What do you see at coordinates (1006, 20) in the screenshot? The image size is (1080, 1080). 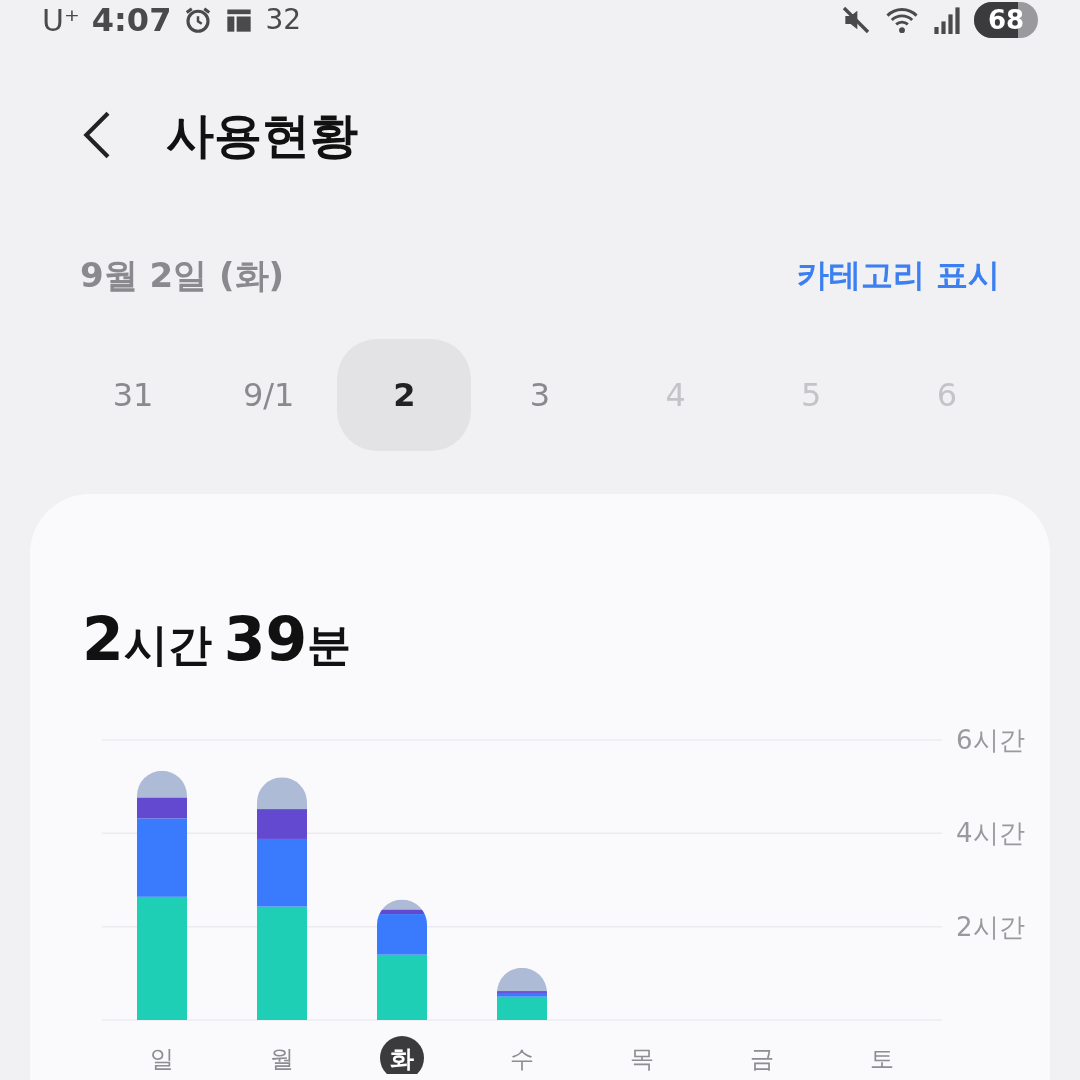 I see `battery-indicator: 68` at bounding box center [1006, 20].